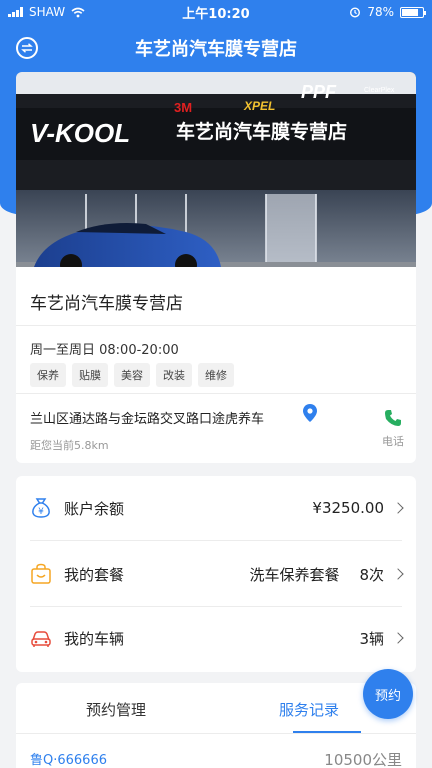  Describe the element at coordinates (216, 638) in the screenshot. I see `my-vehicle-row: 我的车辆 3辆` at that location.